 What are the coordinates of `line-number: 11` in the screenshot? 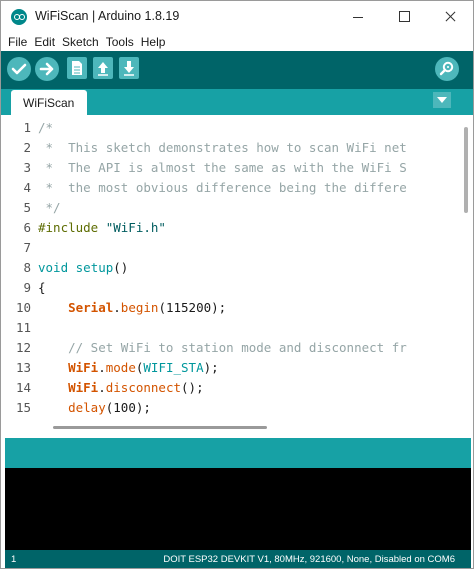 It's located at (23, 327).